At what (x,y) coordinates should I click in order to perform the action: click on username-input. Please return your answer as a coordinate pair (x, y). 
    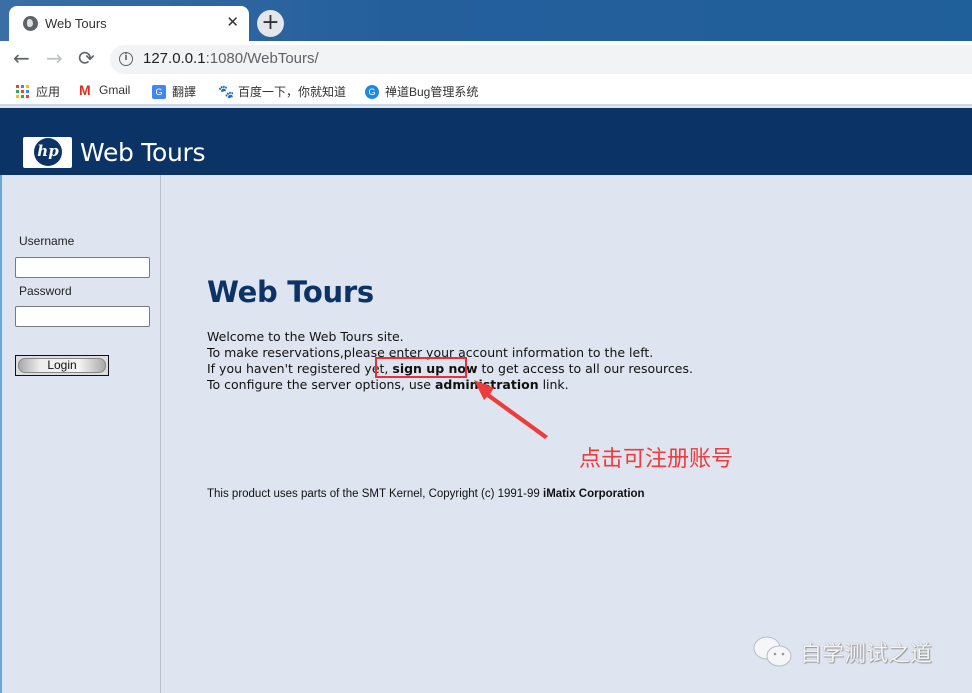
    Looking at the image, I should click on (82, 267).